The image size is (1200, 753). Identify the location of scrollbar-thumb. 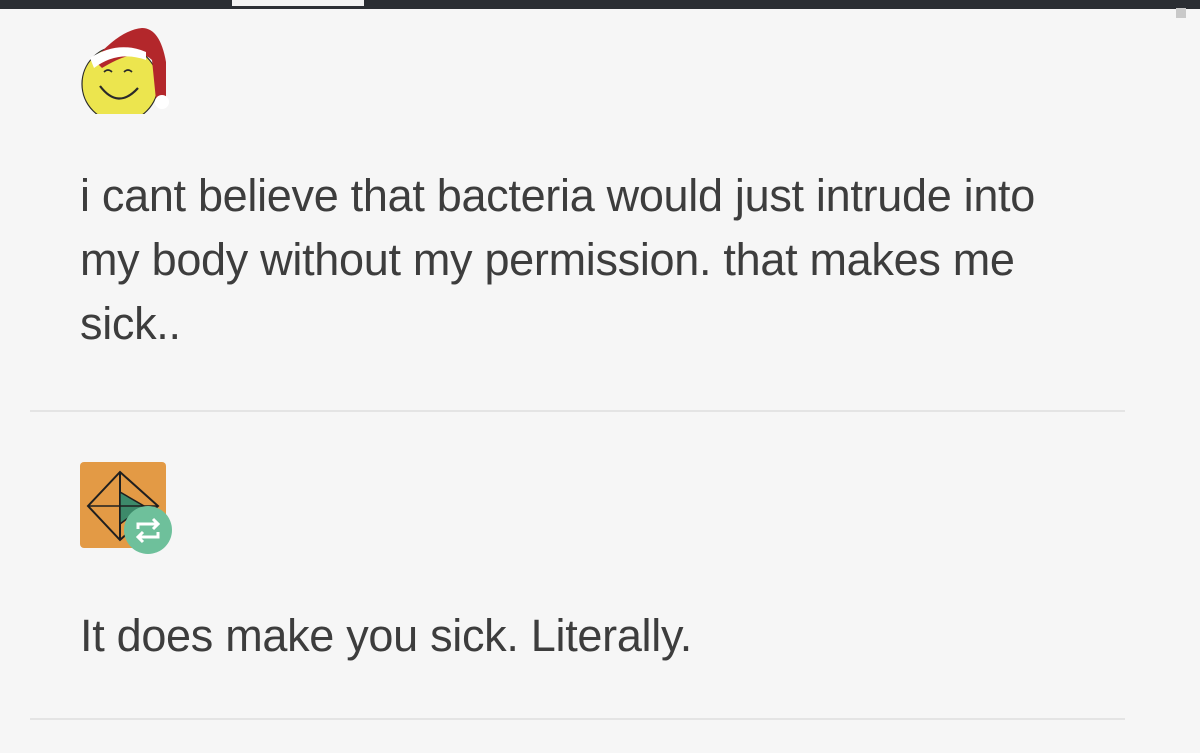
(1181, 13).